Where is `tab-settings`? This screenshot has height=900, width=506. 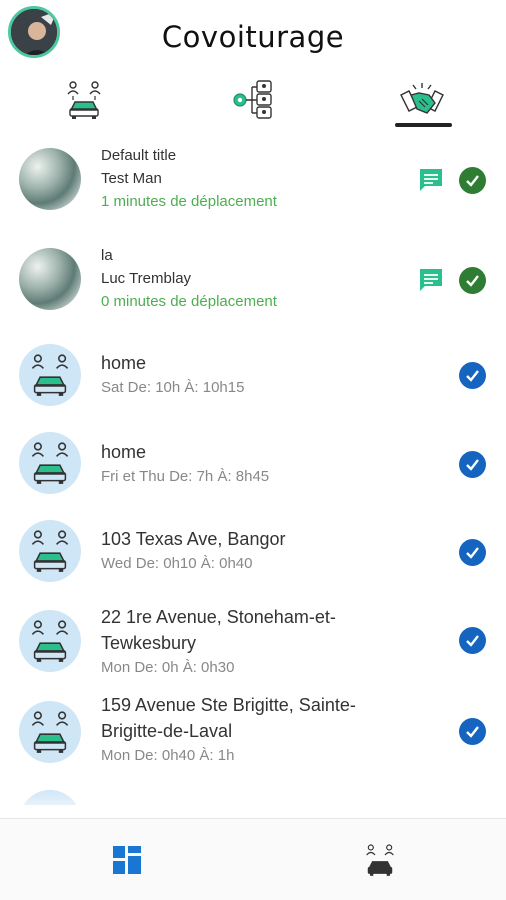
tab-settings is located at coordinates (252, 100).